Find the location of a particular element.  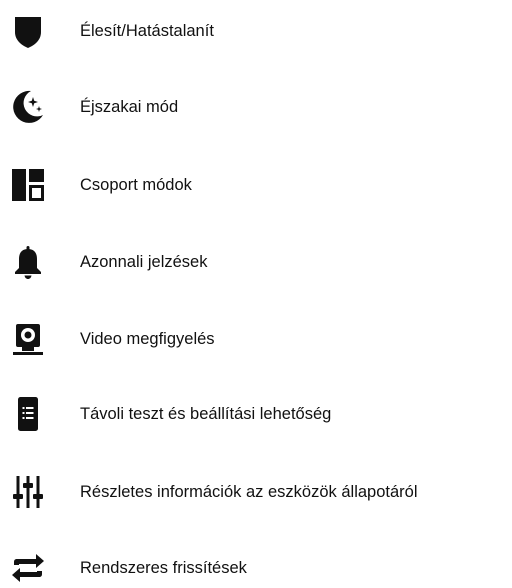

feature-label: Élesít/Hatástalanít is located at coordinates (147, 31).